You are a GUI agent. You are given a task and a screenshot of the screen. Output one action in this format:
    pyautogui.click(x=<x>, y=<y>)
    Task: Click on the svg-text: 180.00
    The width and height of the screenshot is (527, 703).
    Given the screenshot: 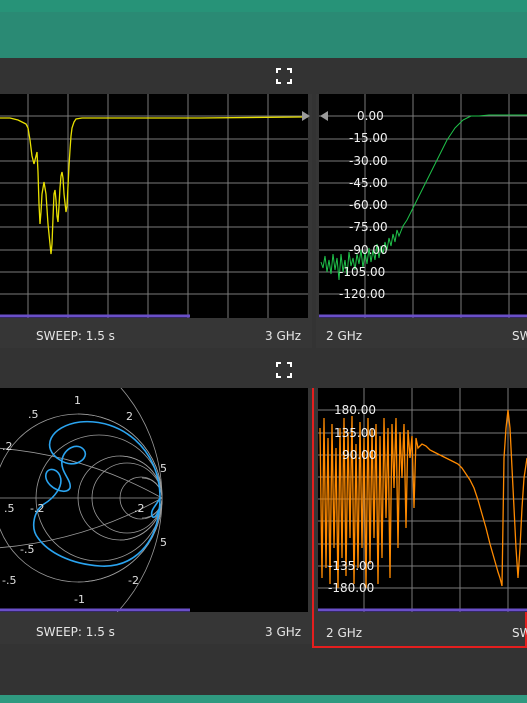 What is the action you would take?
    pyautogui.click(x=355, y=410)
    